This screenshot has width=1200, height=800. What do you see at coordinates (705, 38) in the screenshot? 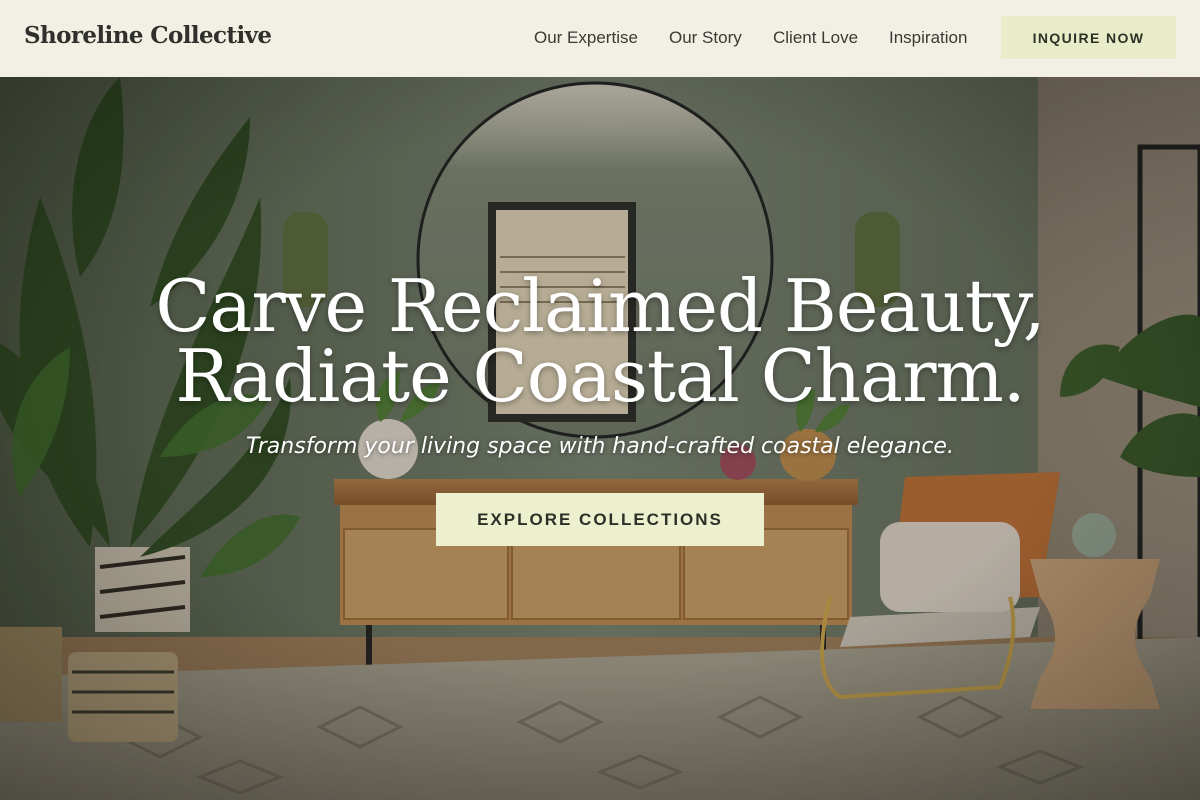
I see `nav-link-our-story: Our Story` at bounding box center [705, 38].